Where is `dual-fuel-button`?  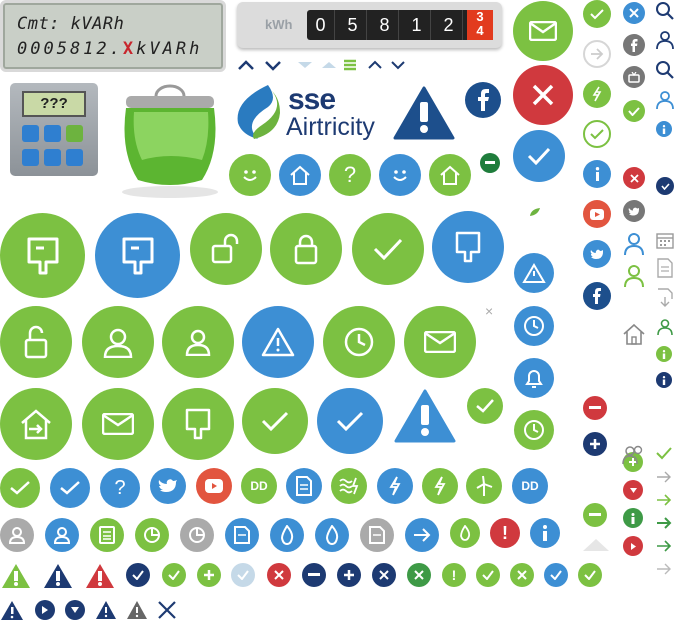 dual-fuel-button is located at coordinates (349, 486).